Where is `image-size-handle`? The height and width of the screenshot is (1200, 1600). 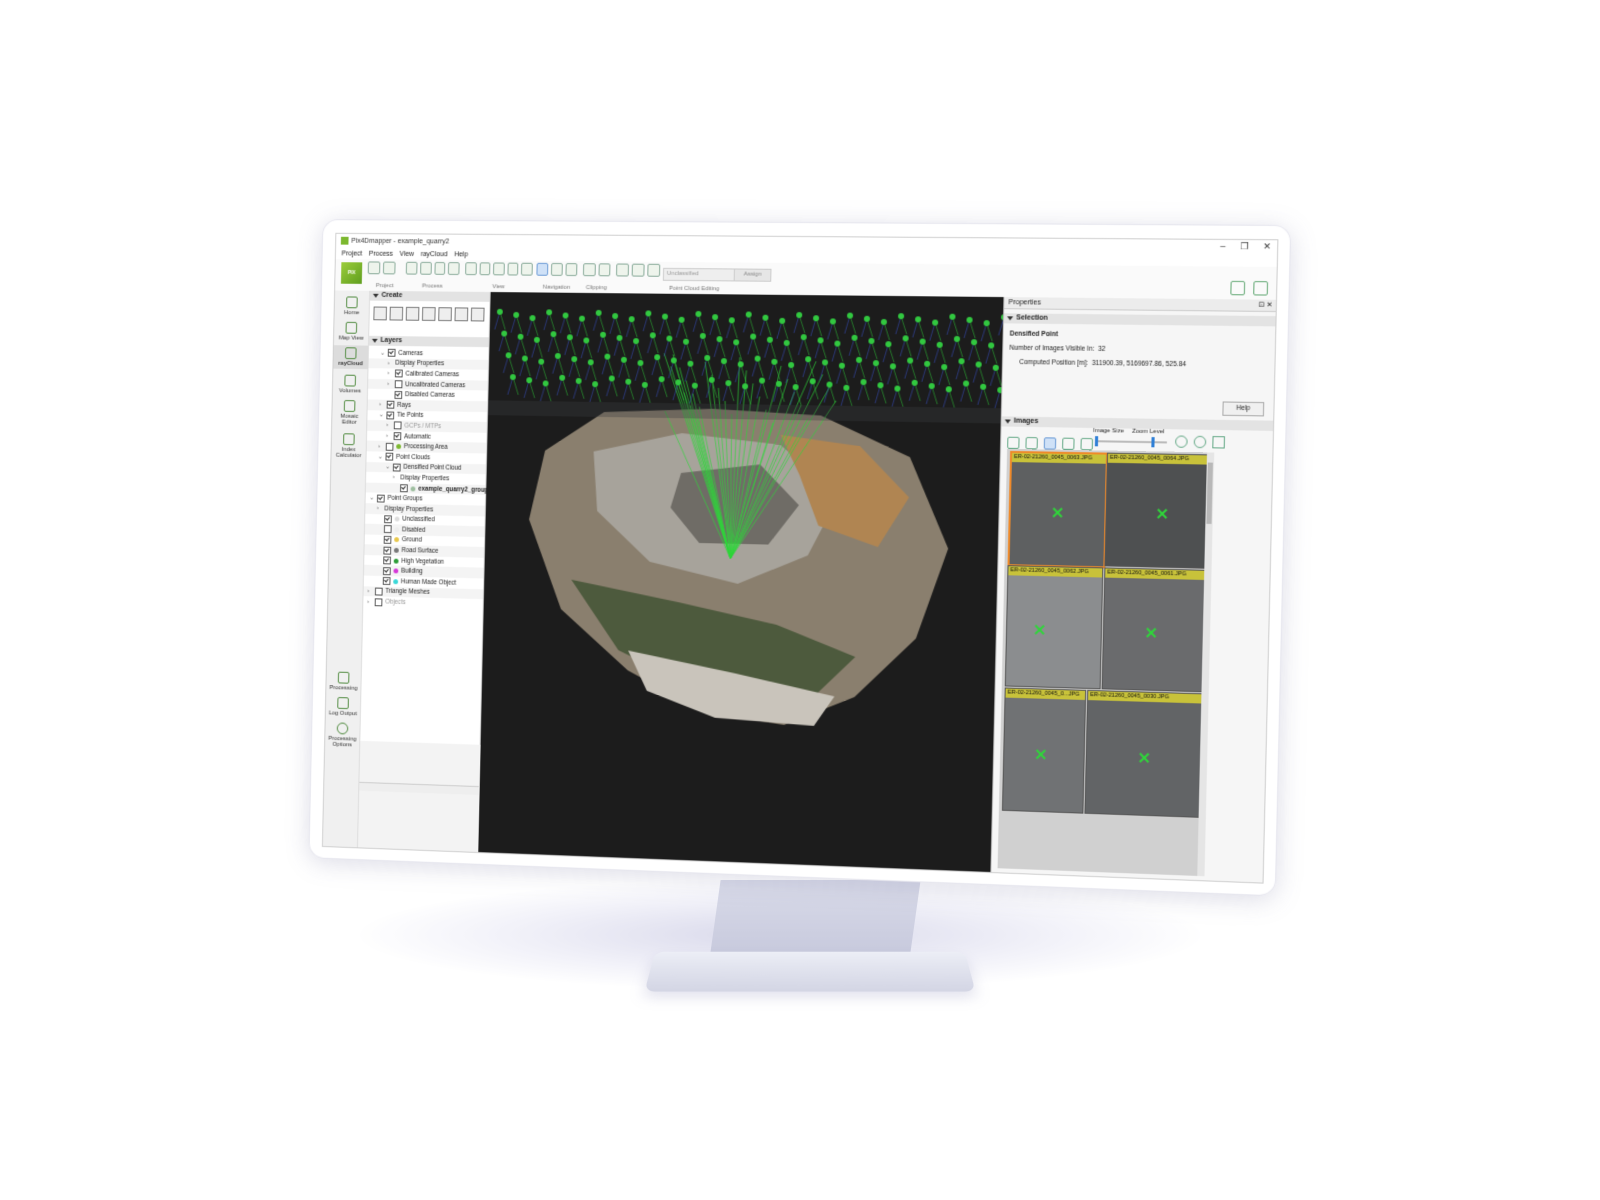
image-size-handle is located at coordinates (1096, 441).